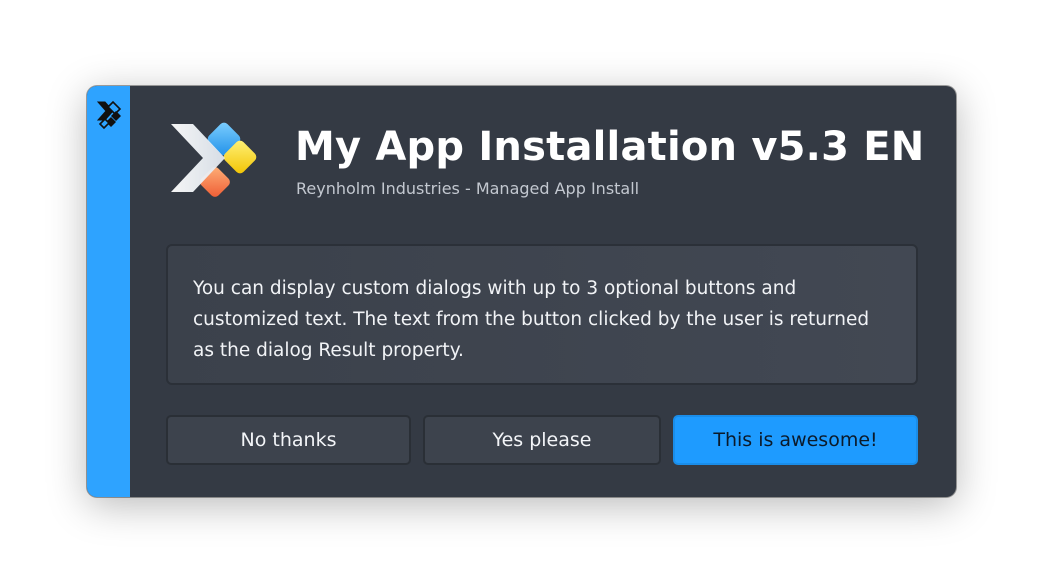  I want to click on dialog-title: My App Installation v5.3 EN, so click(610, 147).